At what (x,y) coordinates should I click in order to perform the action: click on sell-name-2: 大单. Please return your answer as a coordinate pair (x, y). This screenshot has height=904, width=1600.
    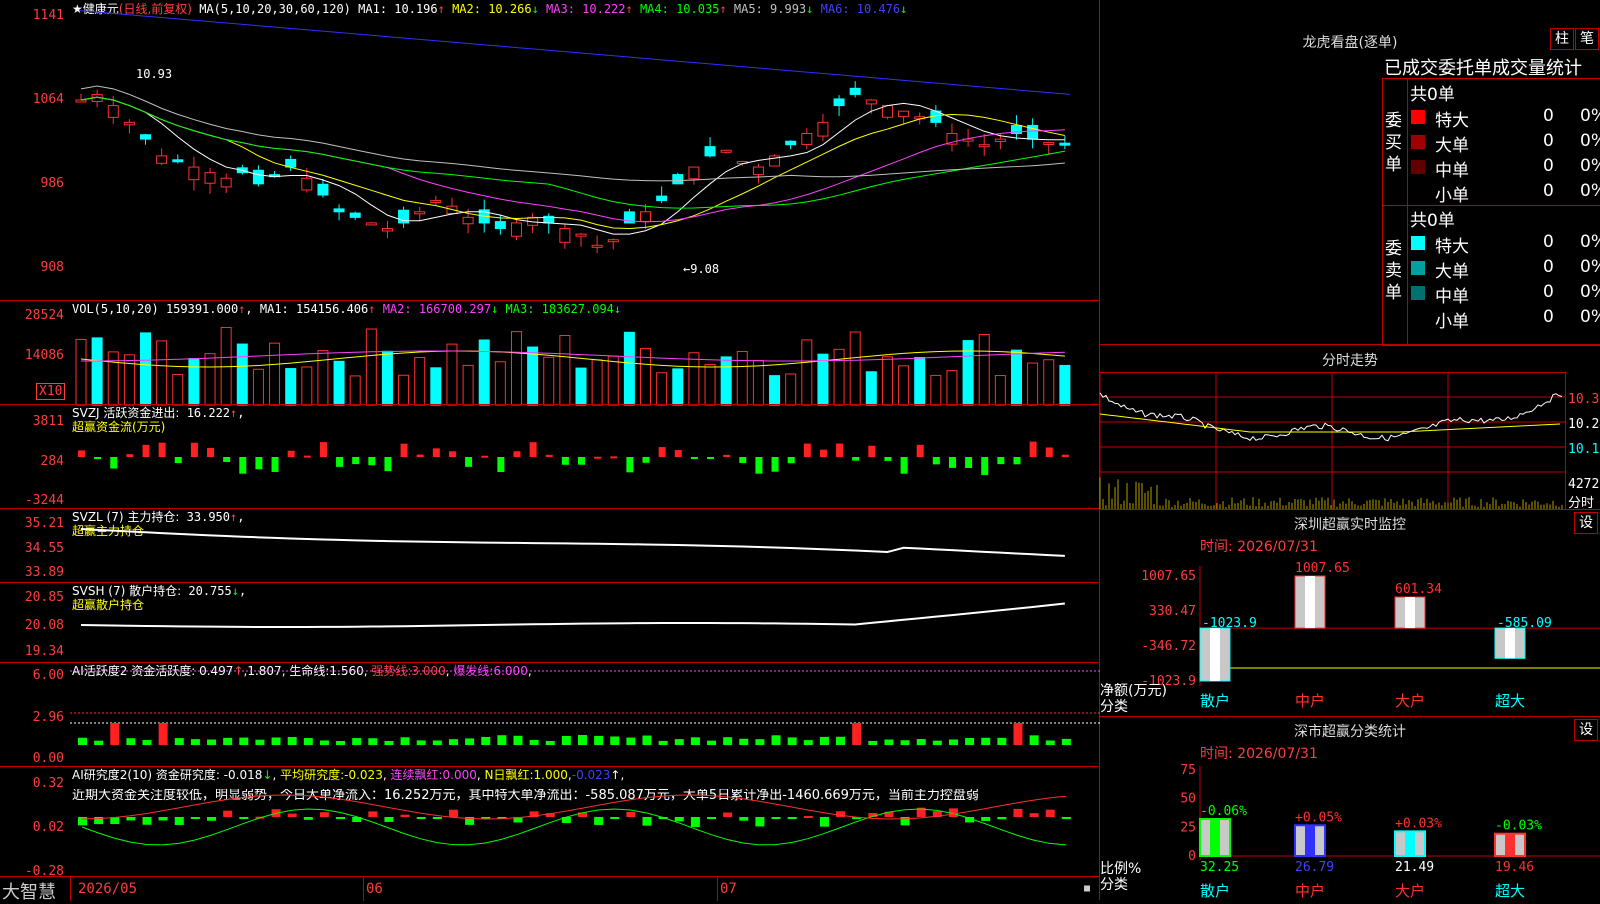
    Looking at the image, I should click on (1452, 272).